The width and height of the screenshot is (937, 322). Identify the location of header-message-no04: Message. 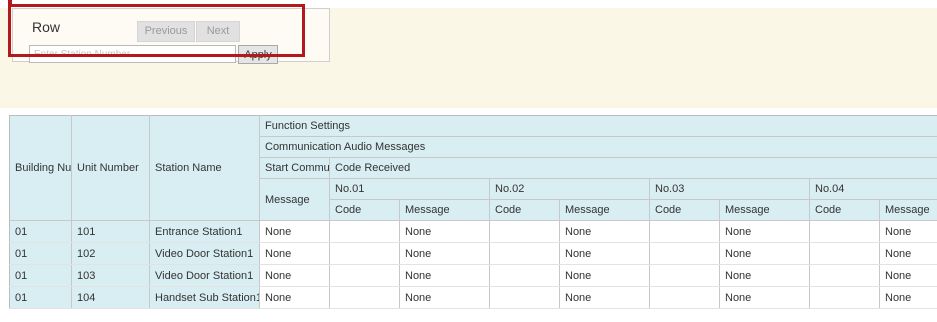
(908, 210).